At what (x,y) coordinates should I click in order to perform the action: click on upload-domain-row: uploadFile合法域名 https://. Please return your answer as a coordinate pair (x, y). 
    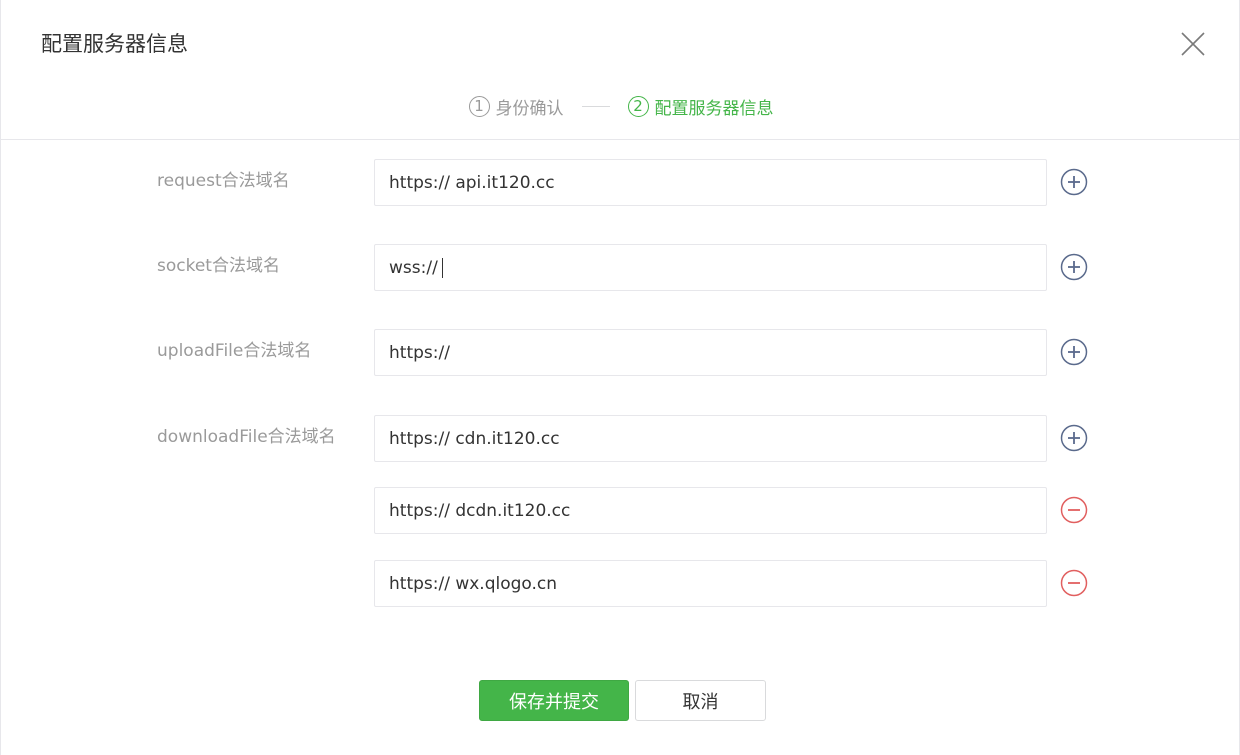
    Looking at the image, I should click on (620, 353).